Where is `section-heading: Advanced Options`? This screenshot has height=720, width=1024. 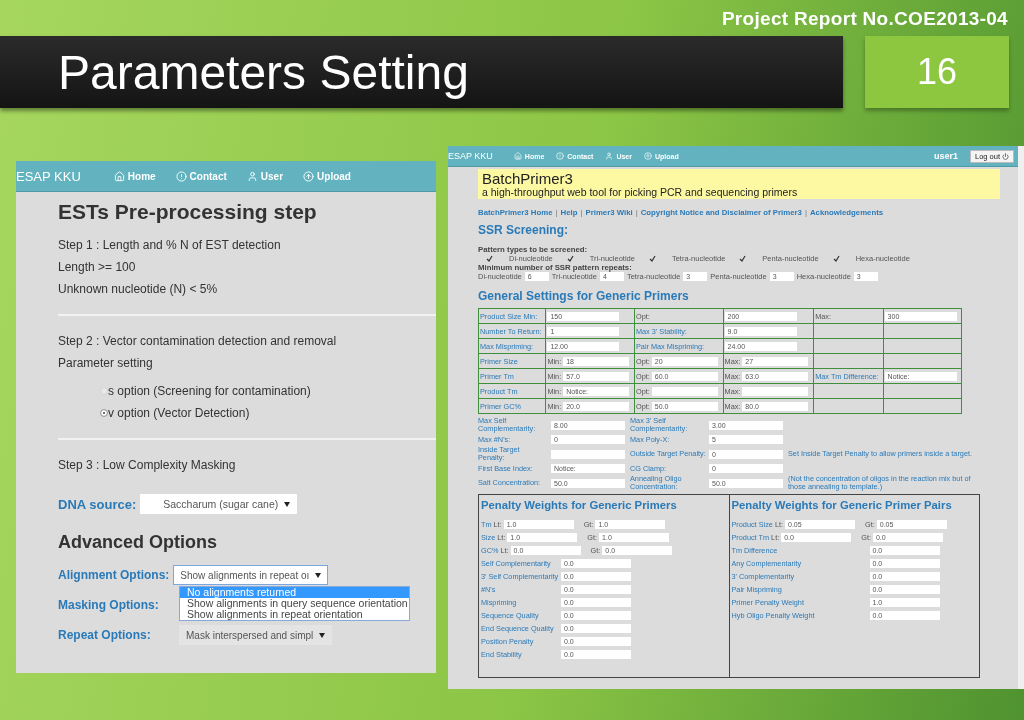 section-heading: Advanced Options is located at coordinates (138, 542).